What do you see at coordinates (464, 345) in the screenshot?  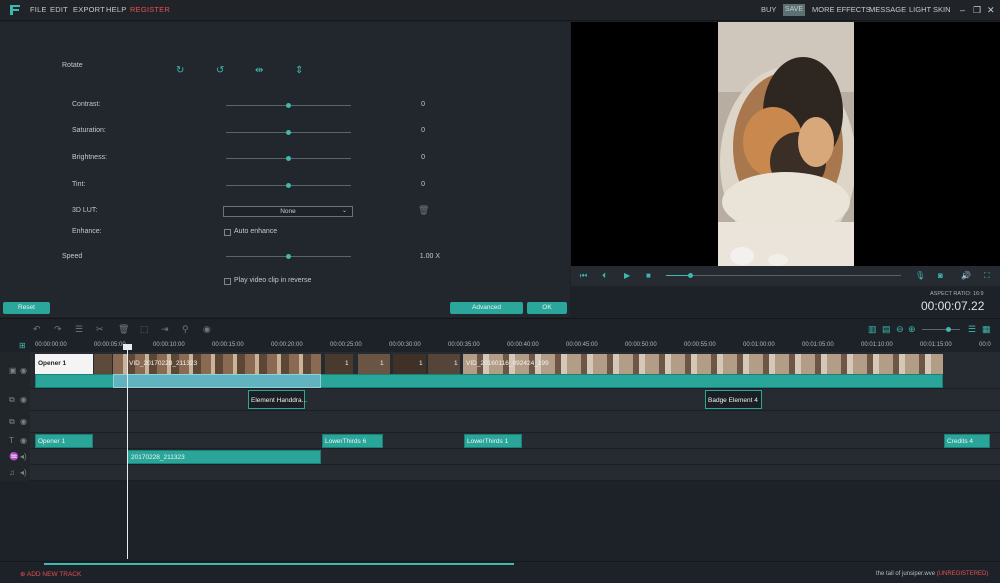 I see `ruler-tick: 00:00:35:00` at bounding box center [464, 345].